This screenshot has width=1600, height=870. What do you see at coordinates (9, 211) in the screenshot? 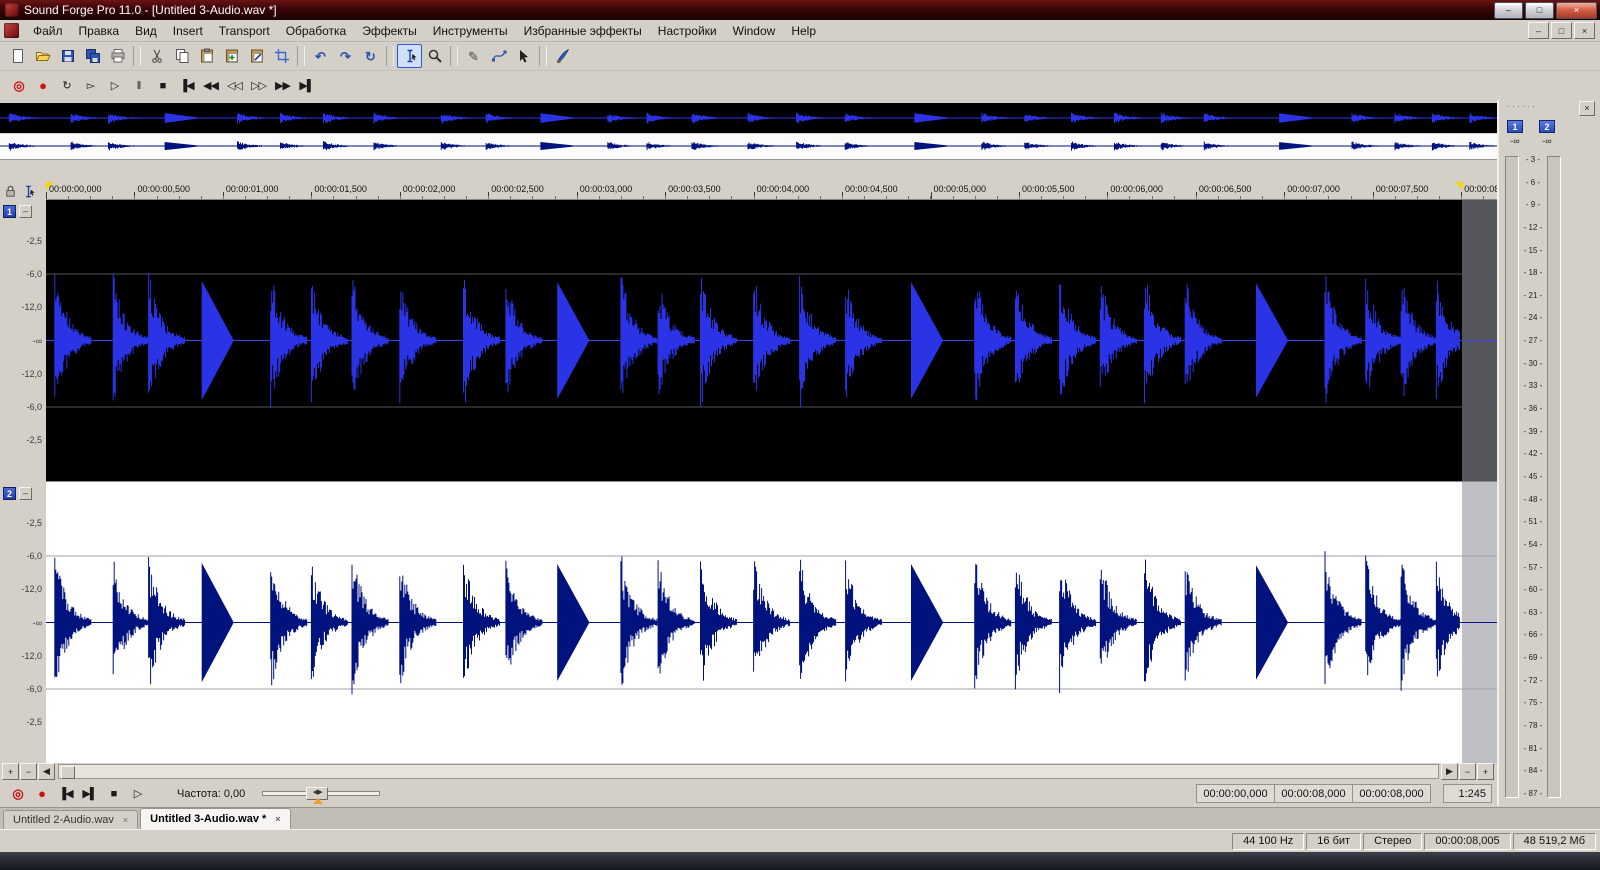
I see `channel-1-button: 1` at bounding box center [9, 211].